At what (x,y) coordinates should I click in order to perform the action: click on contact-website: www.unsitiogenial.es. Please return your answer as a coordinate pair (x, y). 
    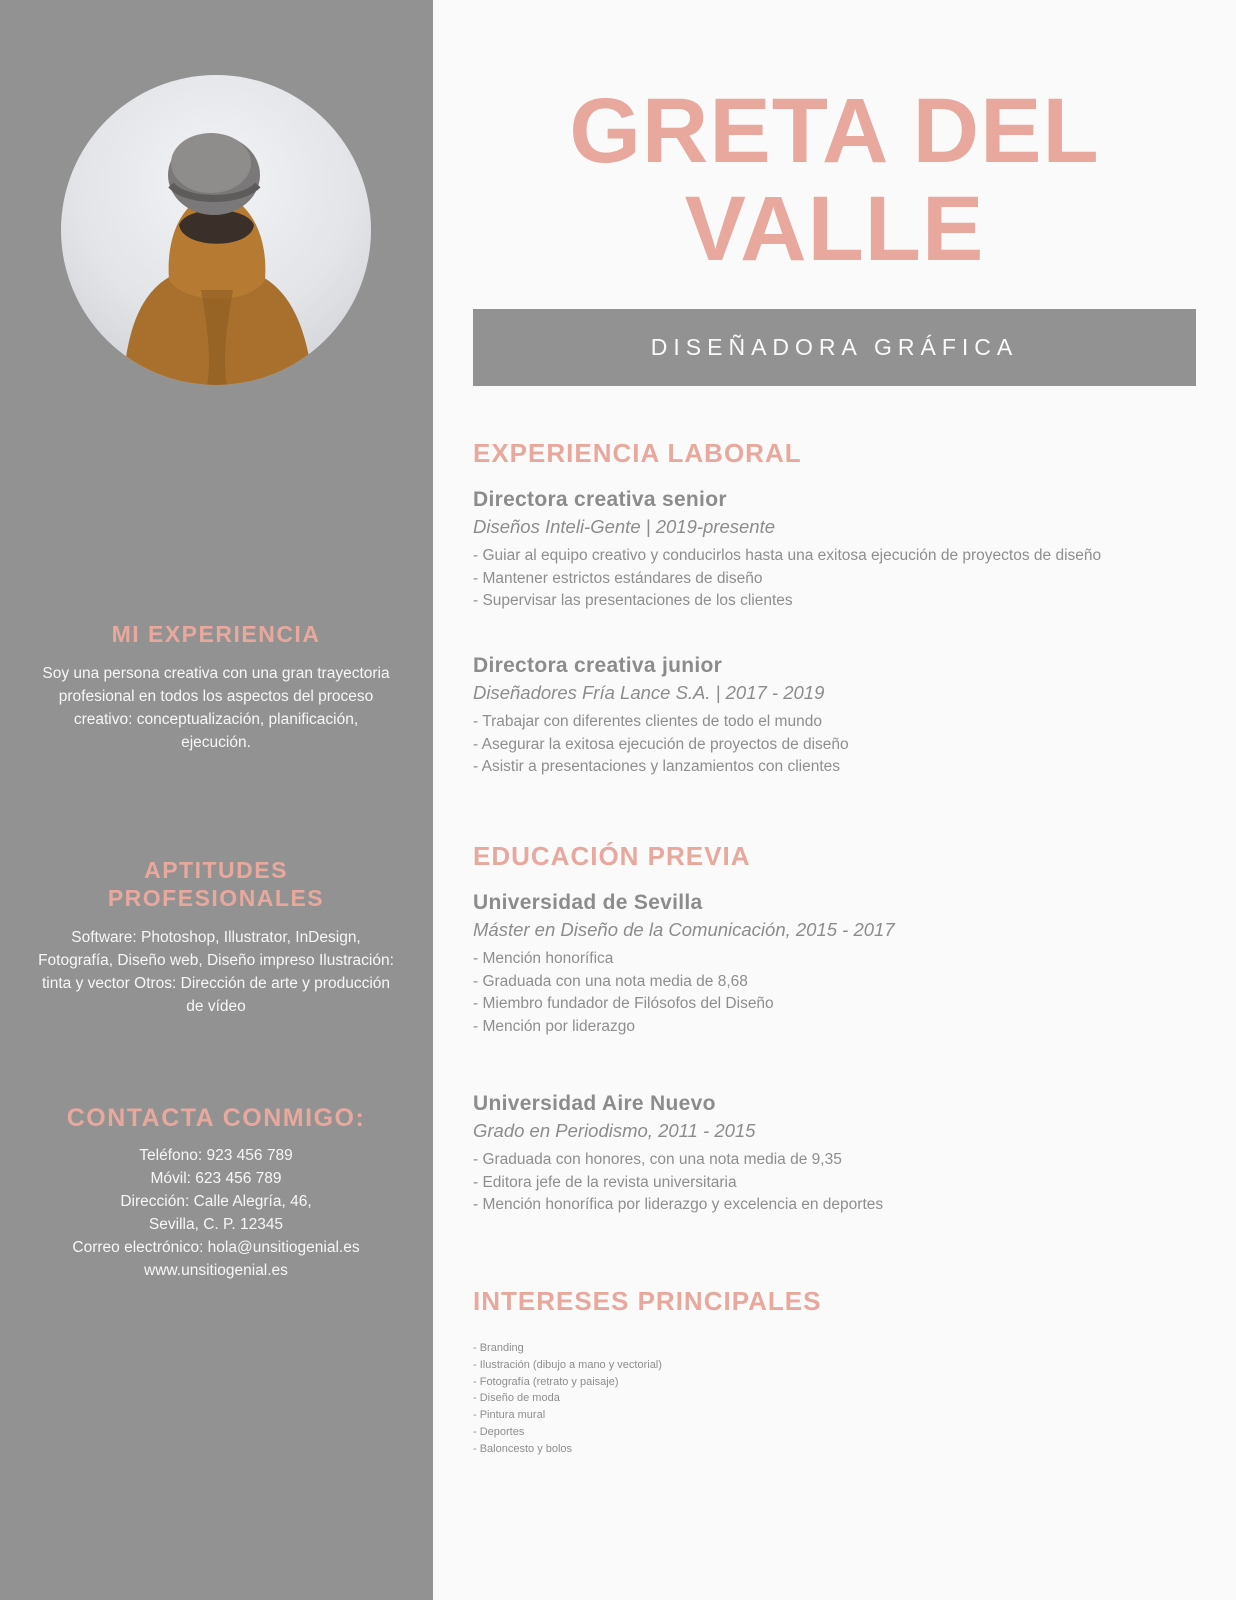
    Looking at the image, I should click on (216, 1270).